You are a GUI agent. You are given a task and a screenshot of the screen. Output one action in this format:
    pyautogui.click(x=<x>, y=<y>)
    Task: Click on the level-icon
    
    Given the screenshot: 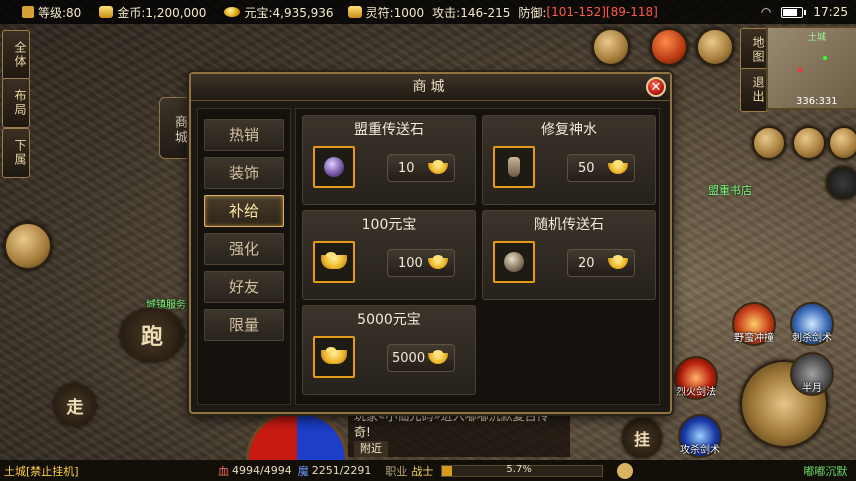 What is the action you would take?
    pyautogui.click(x=28, y=12)
    